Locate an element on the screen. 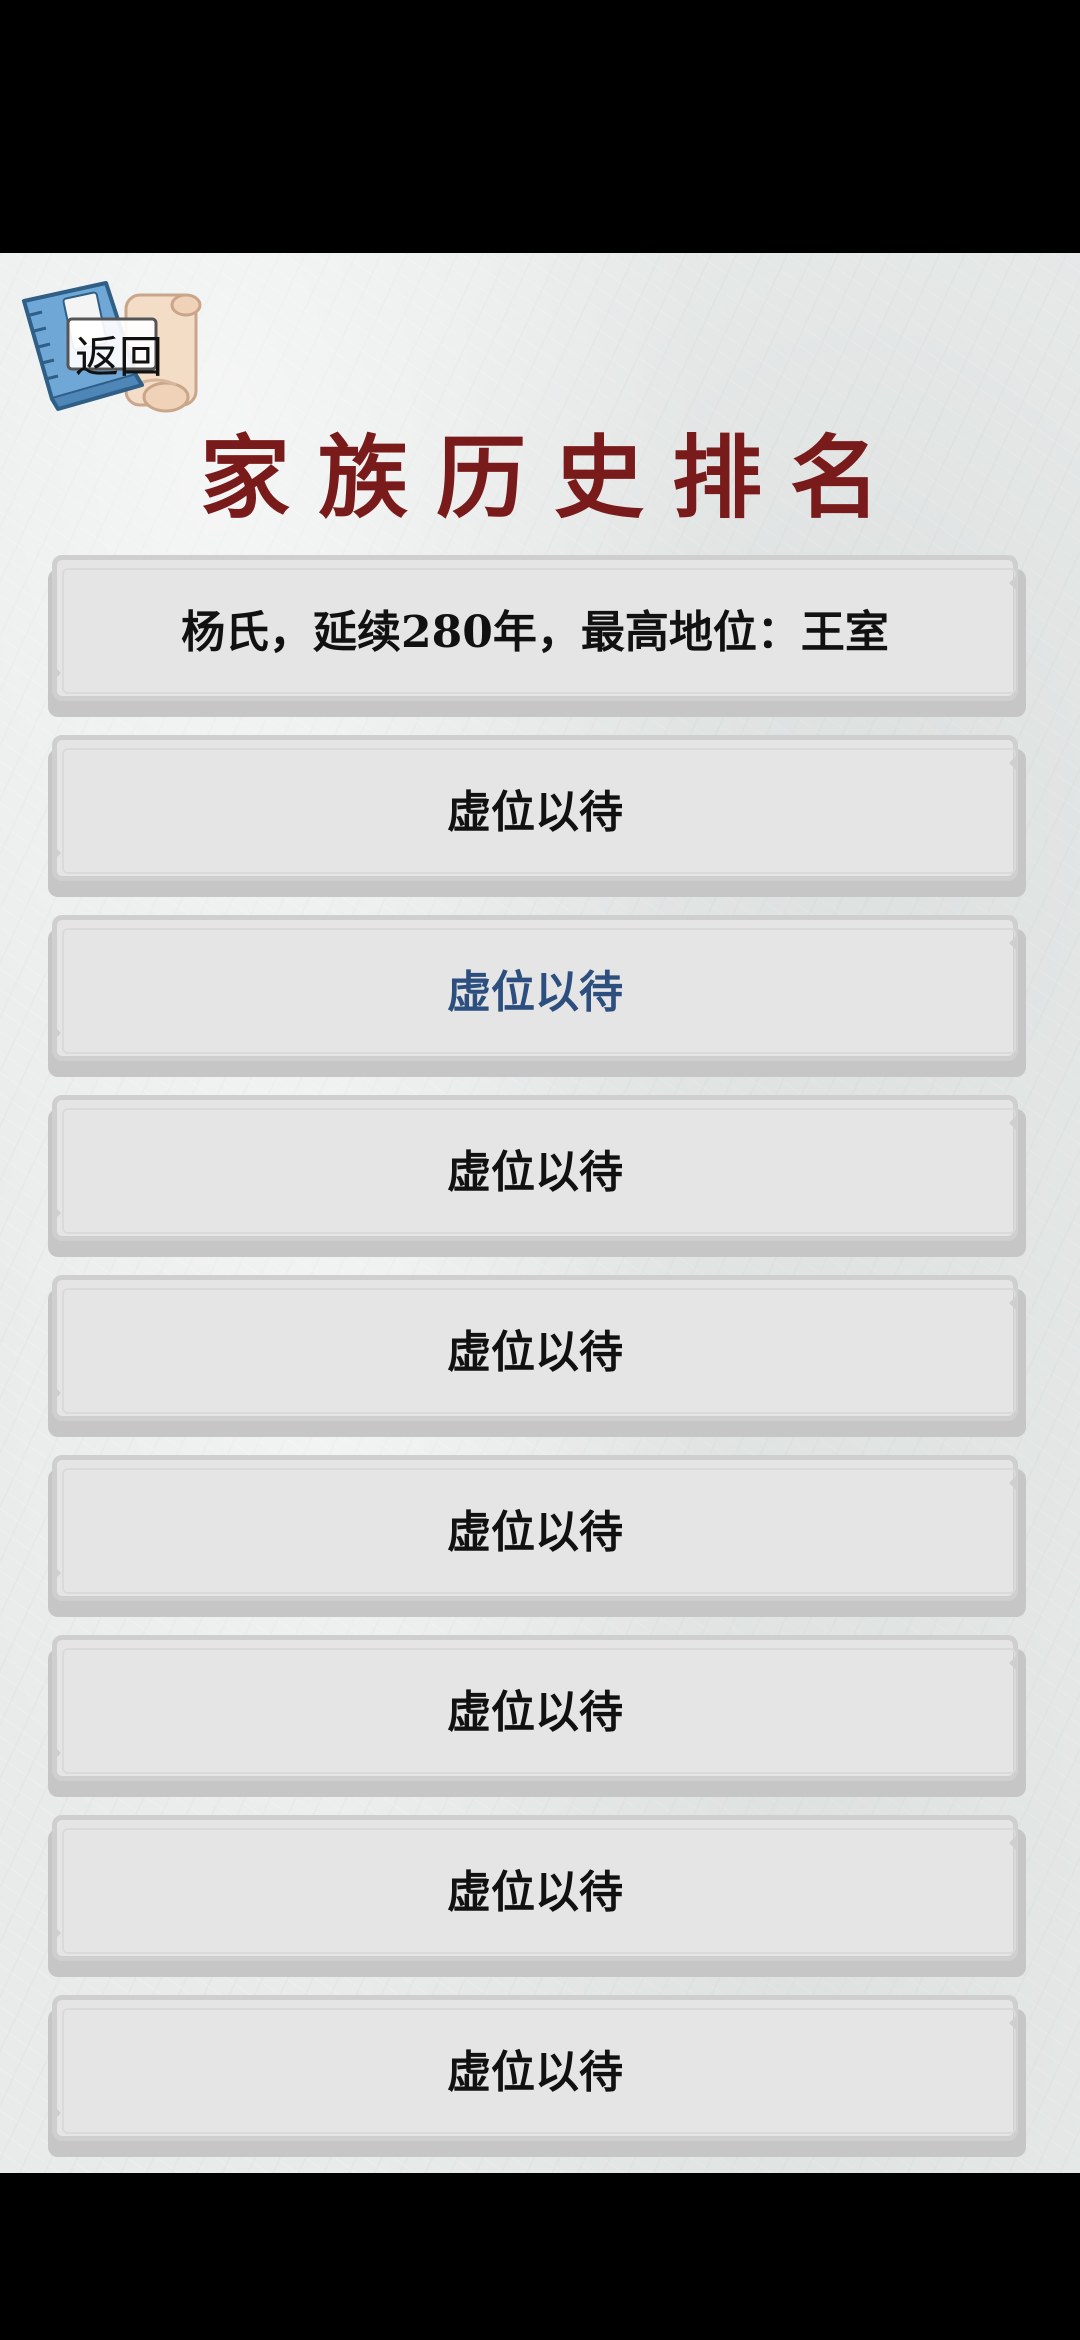 The height and width of the screenshot is (2340, 1080). page-title: 家族历史排名 is located at coordinates (554, 478).